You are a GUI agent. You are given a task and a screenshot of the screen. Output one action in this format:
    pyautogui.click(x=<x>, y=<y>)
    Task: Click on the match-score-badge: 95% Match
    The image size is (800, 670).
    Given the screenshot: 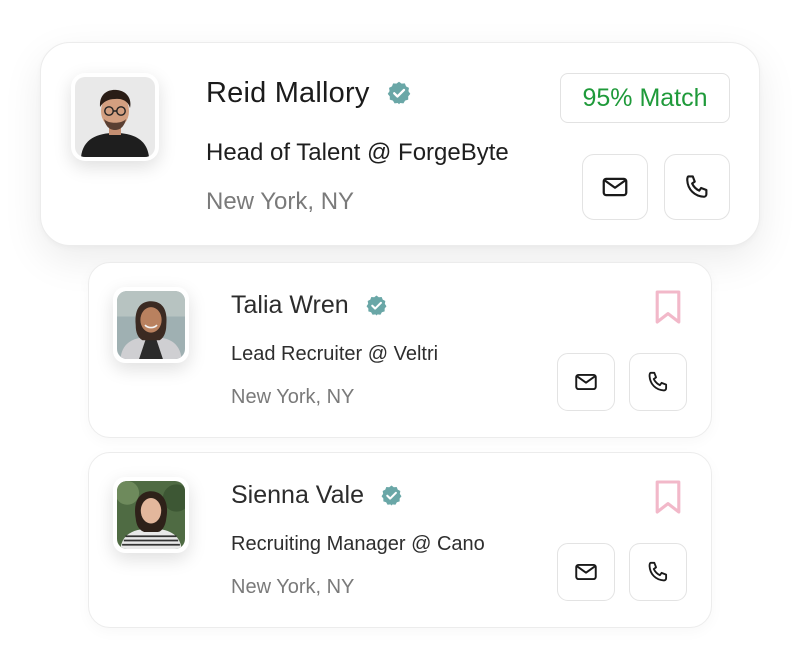 What is the action you would take?
    pyautogui.click(x=645, y=98)
    